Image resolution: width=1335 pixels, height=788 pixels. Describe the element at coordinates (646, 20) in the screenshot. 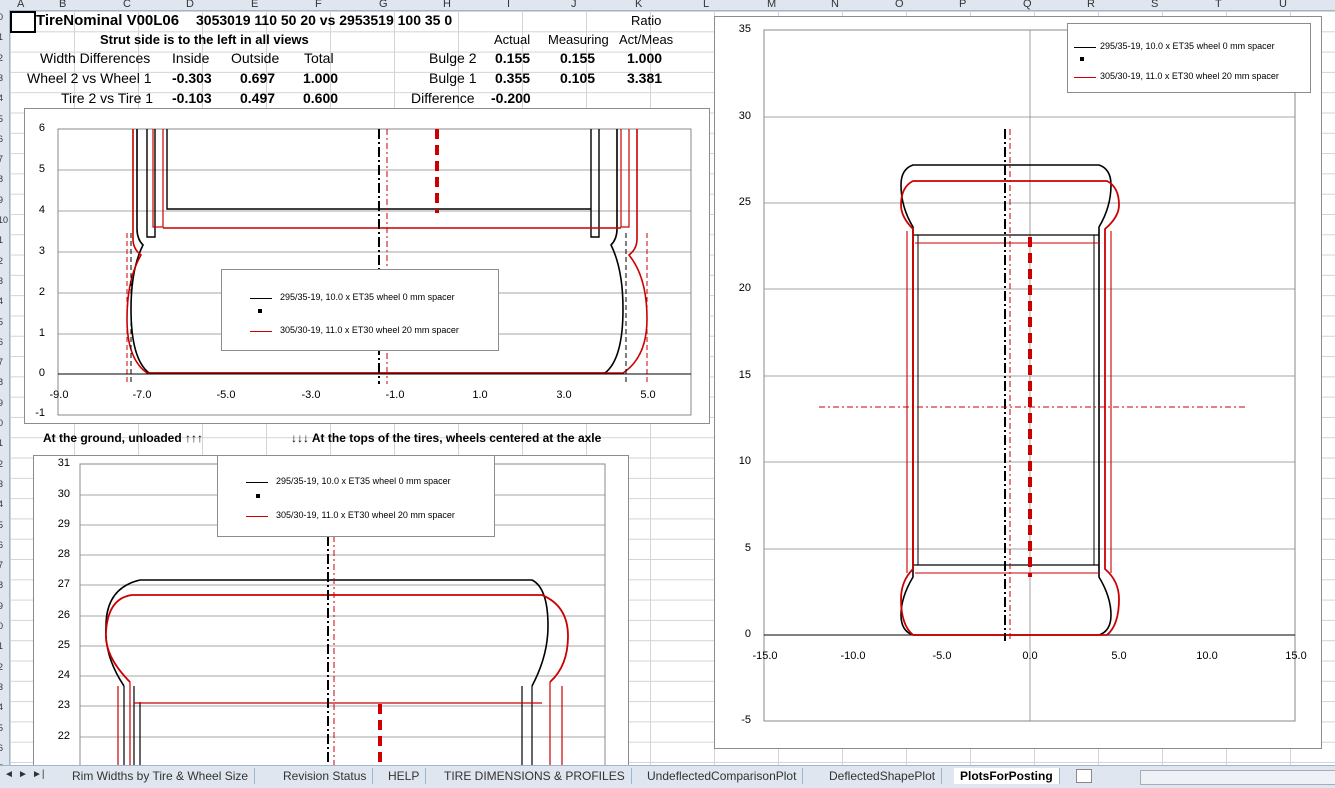

I see `ratio-label: Ratio` at that location.